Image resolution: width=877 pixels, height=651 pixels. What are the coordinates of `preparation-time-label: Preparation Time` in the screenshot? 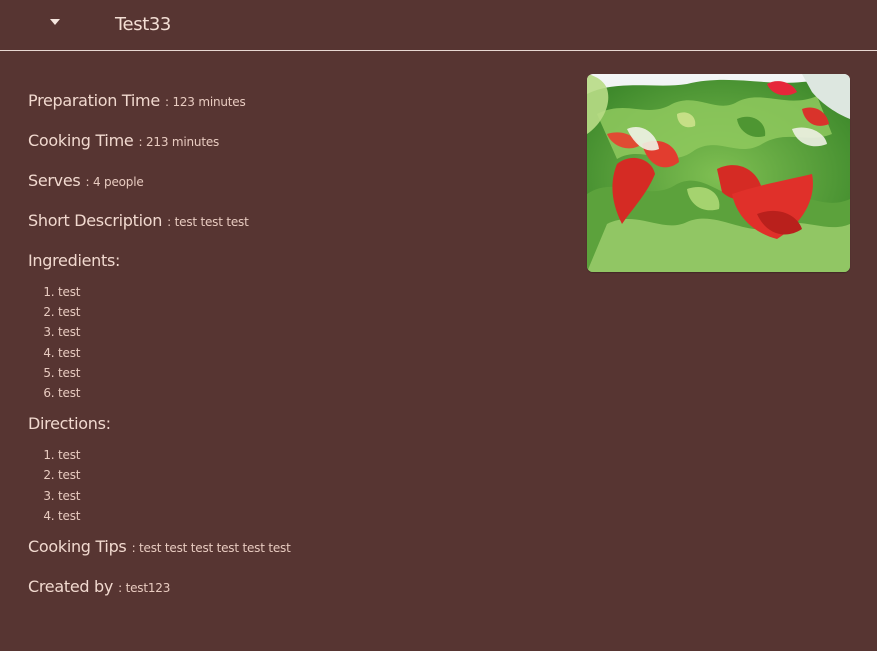 It's located at (94, 100).